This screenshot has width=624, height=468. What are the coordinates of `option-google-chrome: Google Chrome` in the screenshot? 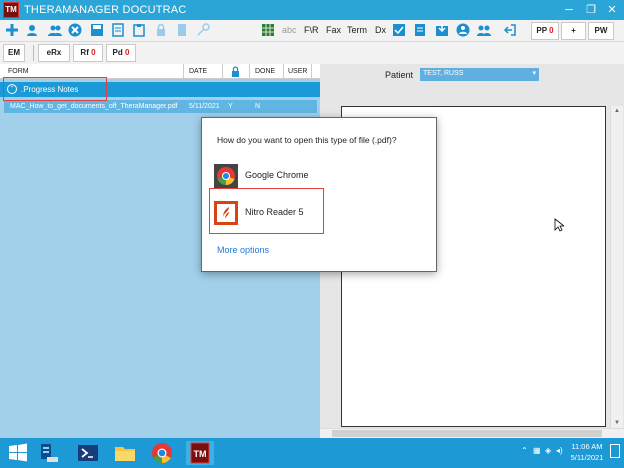 It's located at (273, 176).